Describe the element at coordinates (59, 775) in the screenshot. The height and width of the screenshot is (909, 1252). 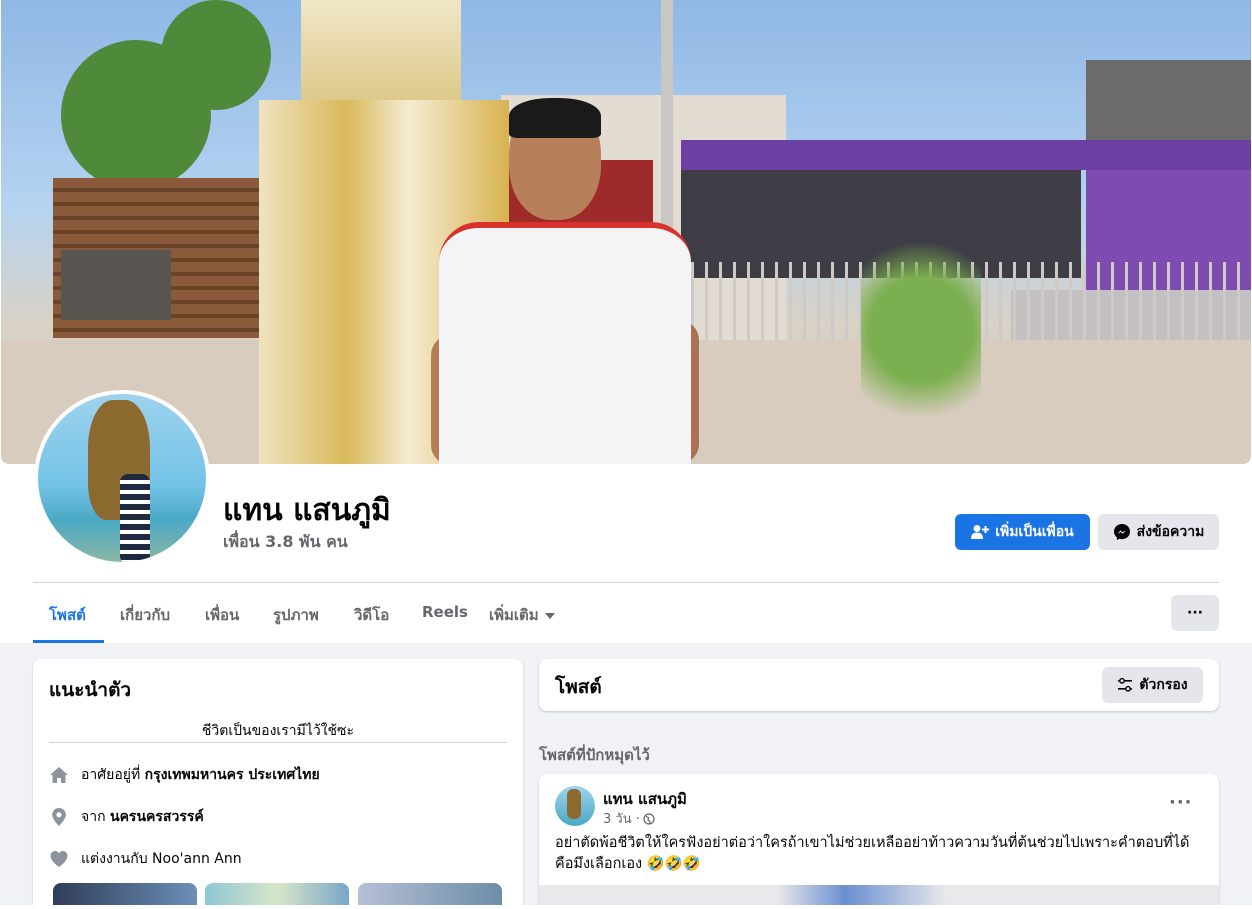
I see `home-icon` at that location.